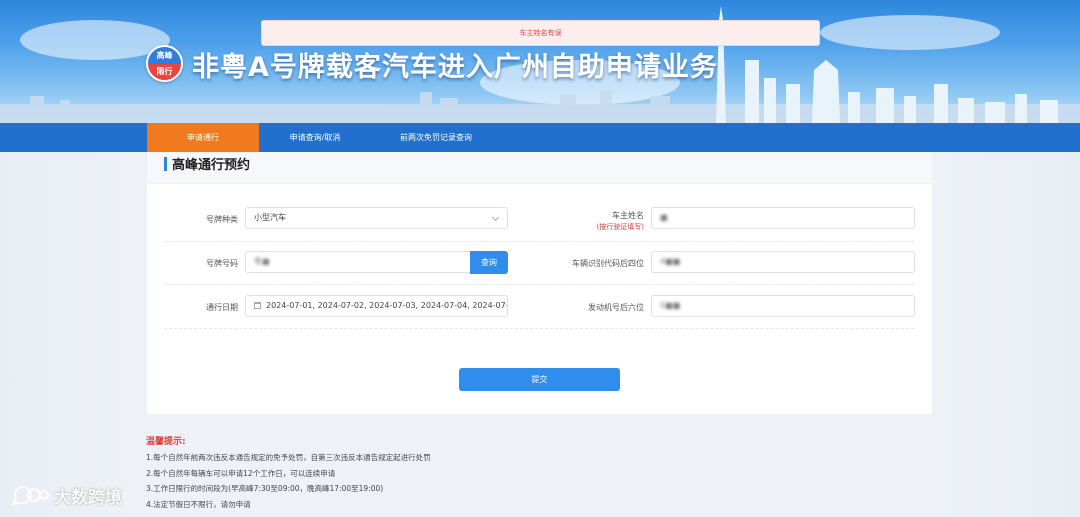 The width and height of the screenshot is (1080, 517). What do you see at coordinates (166, 442) in the screenshot?
I see `tips-title: 温馨提示:` at bounding box center [166, 442].